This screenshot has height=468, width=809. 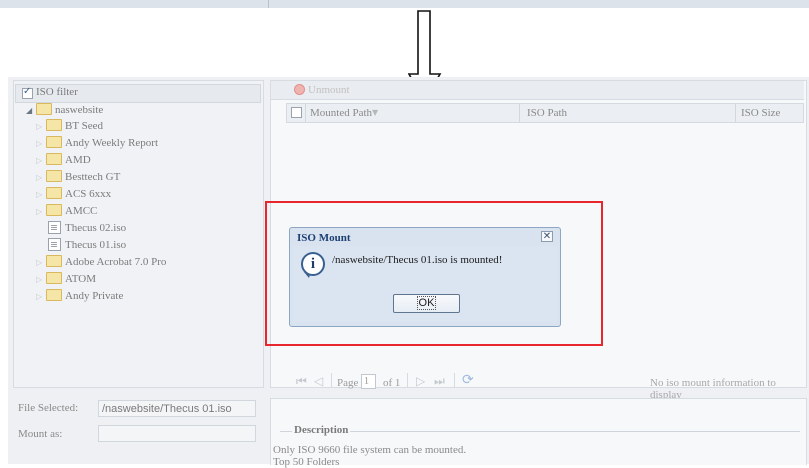 I want to click on tree-item: ▷ Besttech GT, so click(x=78, y=177).